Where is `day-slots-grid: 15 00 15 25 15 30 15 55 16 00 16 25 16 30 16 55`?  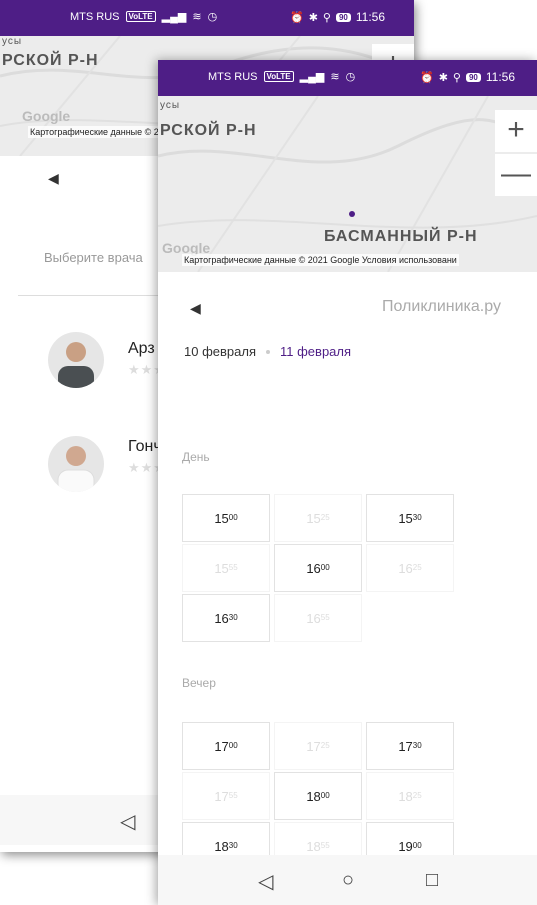
day-slots-grid: 15 00 15 25 15 30 15 55 16 00 16 25 16 30 16 55 is located at coordinates (318, 568).